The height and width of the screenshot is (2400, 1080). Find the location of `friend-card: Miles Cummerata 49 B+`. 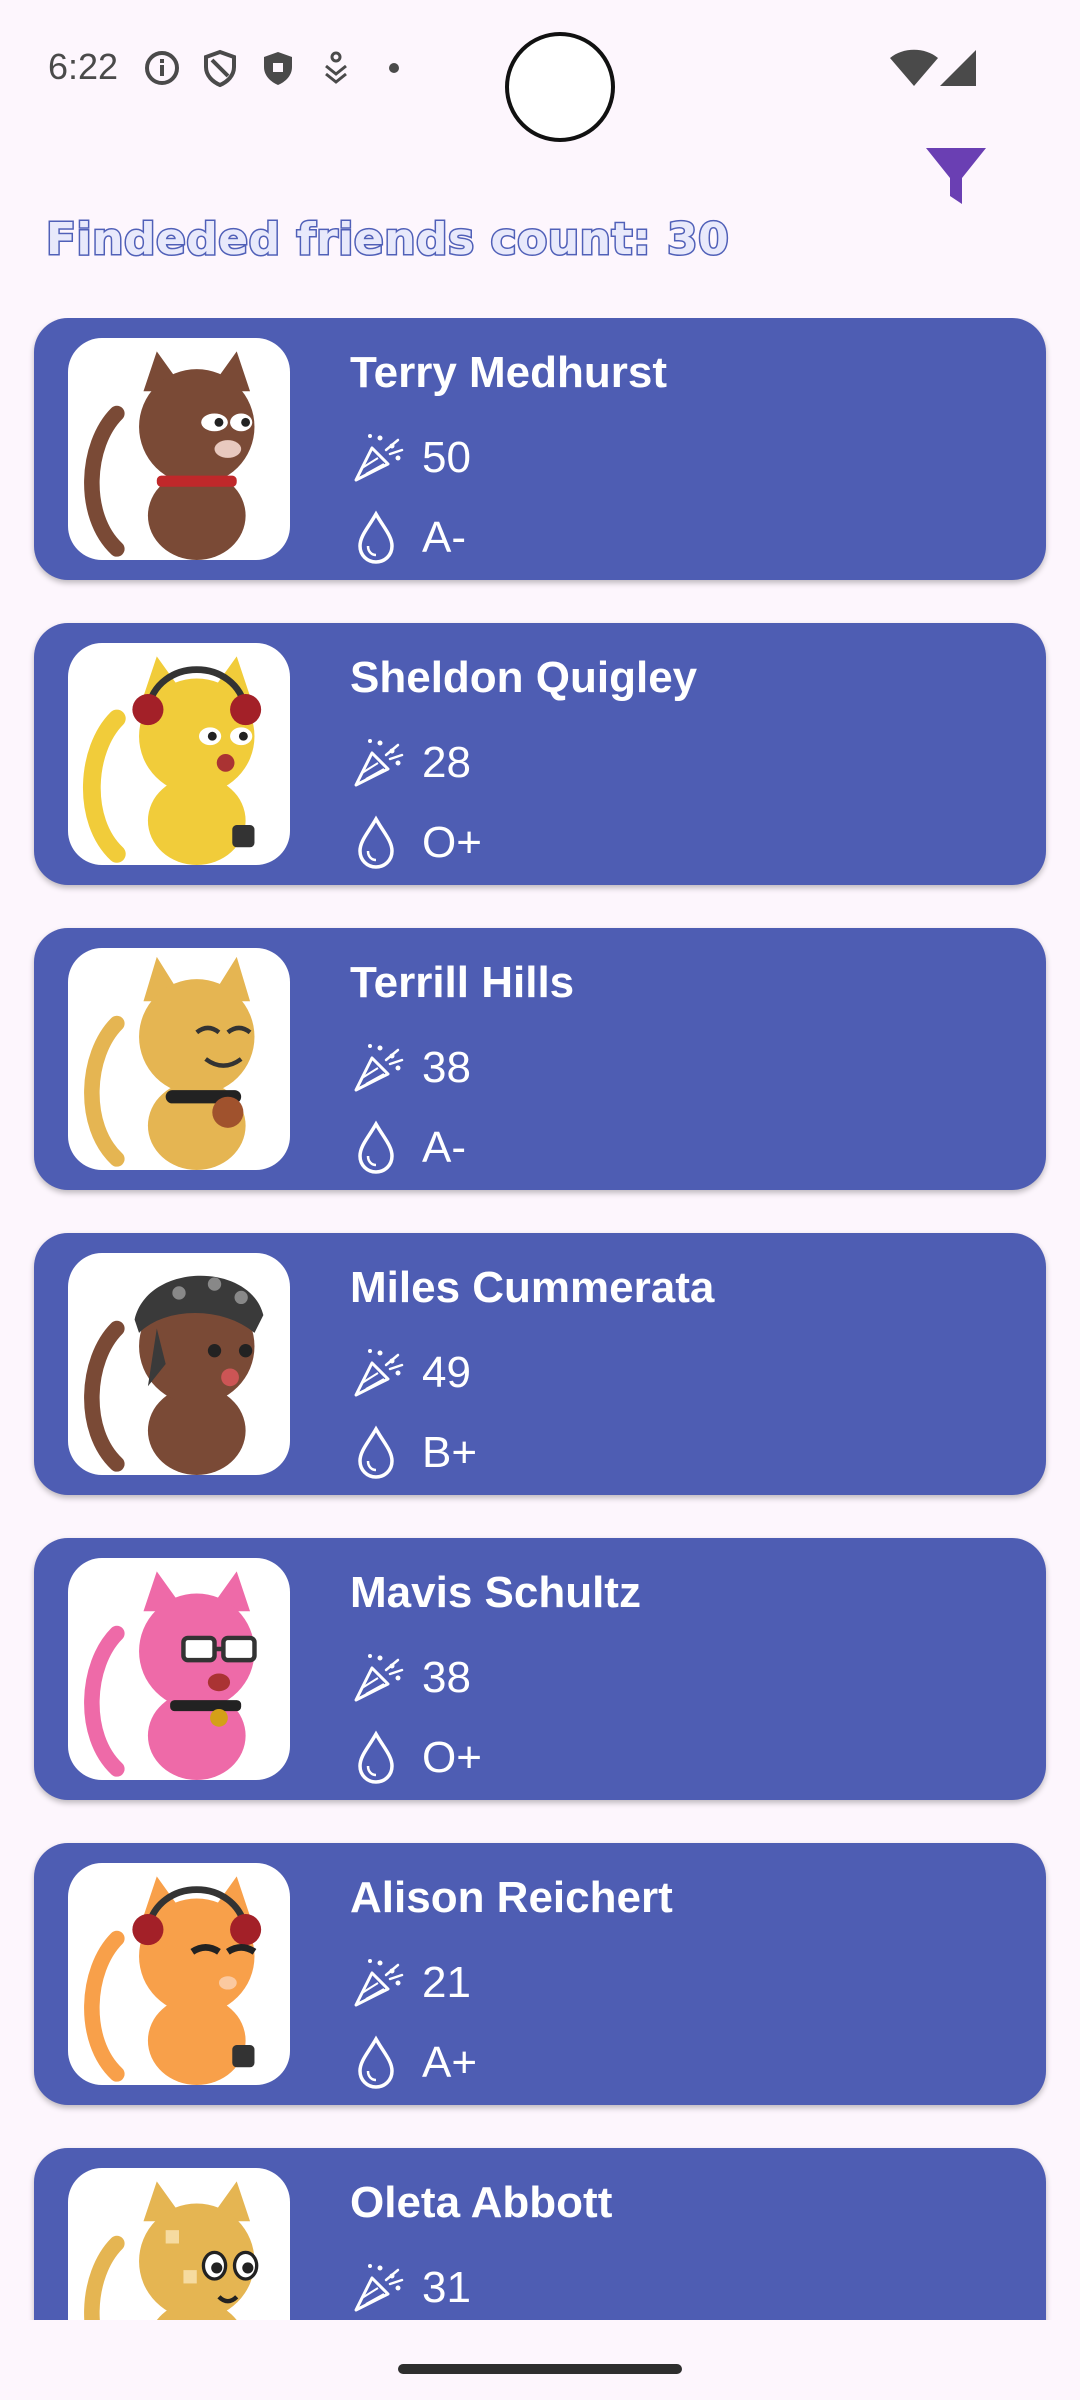

friend-card: Miles Cummerata 49 B+ is located at coordinates (540, 1364).